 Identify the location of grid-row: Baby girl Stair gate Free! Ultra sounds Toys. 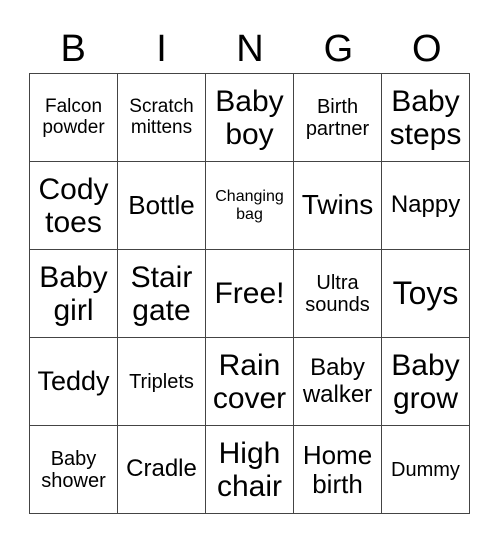
(249, 293).